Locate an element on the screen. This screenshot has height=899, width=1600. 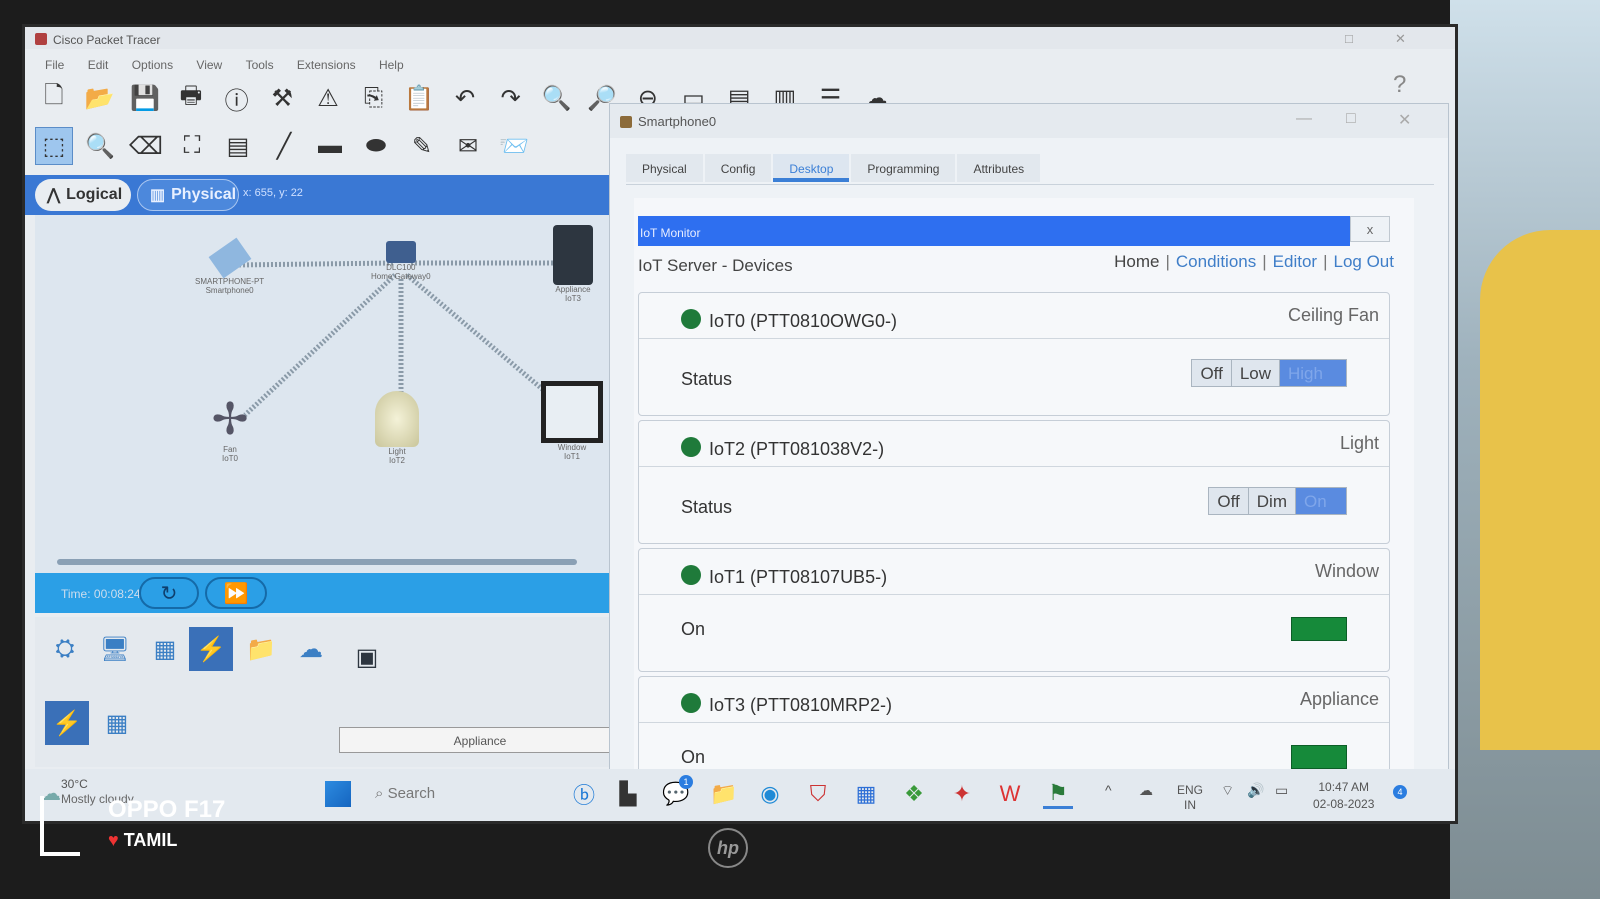
nav-home: Home is located at coordinates (1136, 261).